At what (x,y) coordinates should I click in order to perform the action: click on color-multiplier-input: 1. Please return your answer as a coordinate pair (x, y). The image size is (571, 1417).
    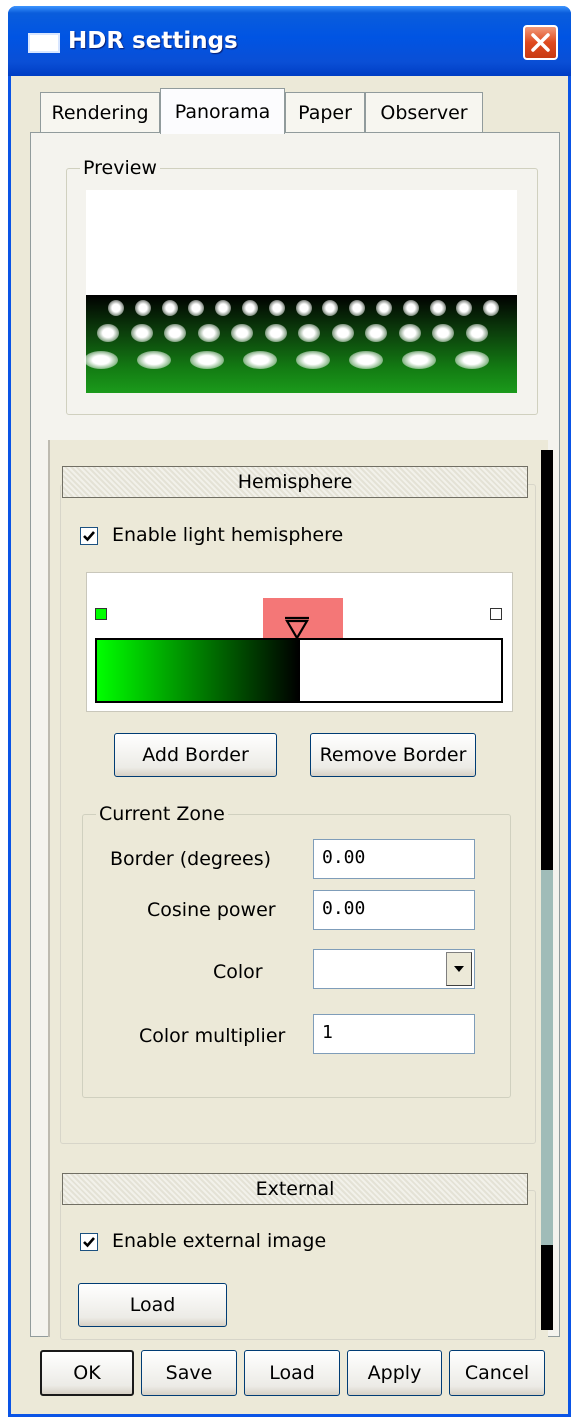
    Looking at the image, I should click on (394, 1034).